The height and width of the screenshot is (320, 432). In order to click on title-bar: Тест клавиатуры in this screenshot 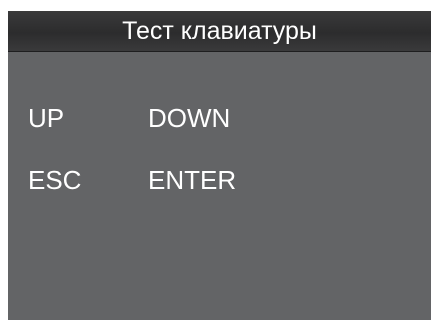, I will do `click(219, 31)`.